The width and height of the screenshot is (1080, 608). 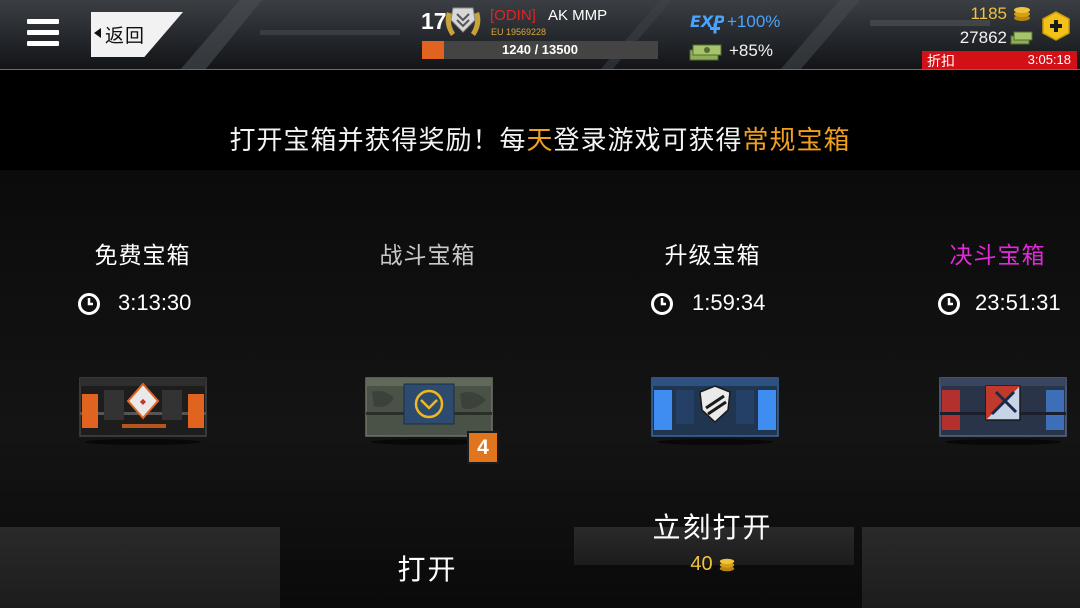 I want to click on duel-chest-platform, so click(x=971, y=567).